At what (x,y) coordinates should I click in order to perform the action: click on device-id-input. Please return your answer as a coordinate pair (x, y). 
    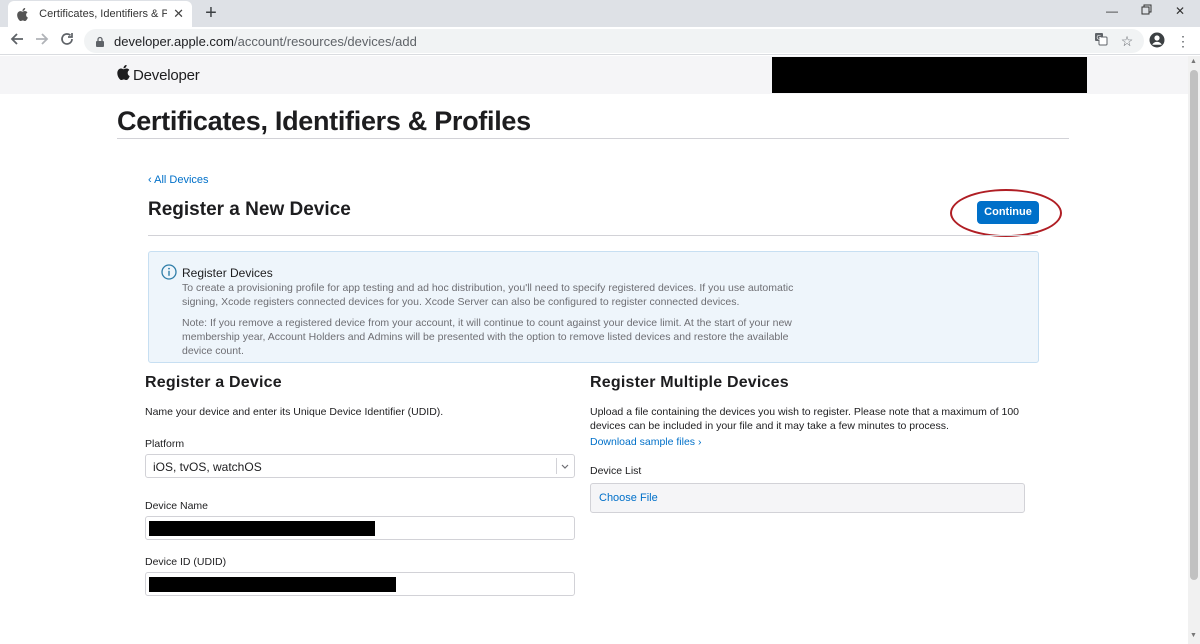
    Looking at the image, I should click on (360, 584).